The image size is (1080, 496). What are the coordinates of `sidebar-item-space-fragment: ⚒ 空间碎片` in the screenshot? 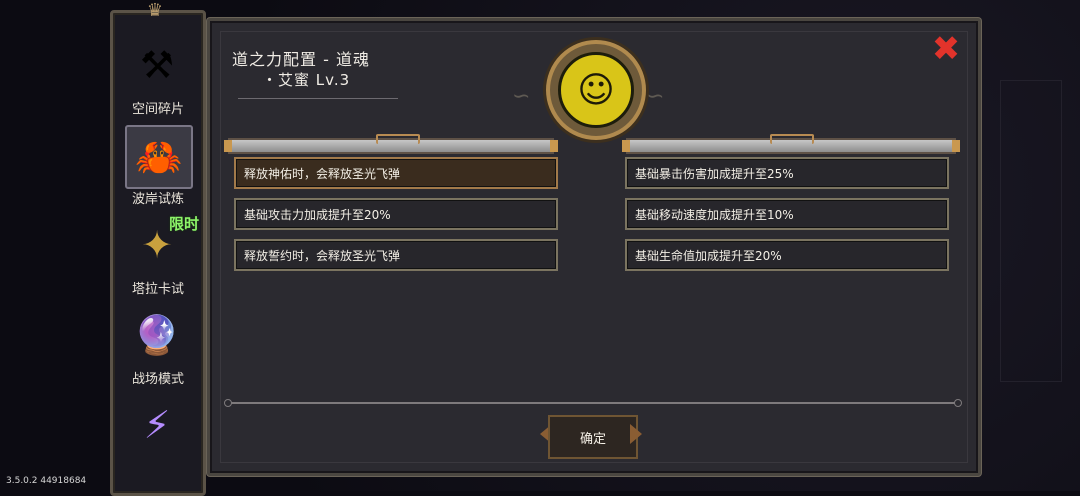 It's located at (158, 75).